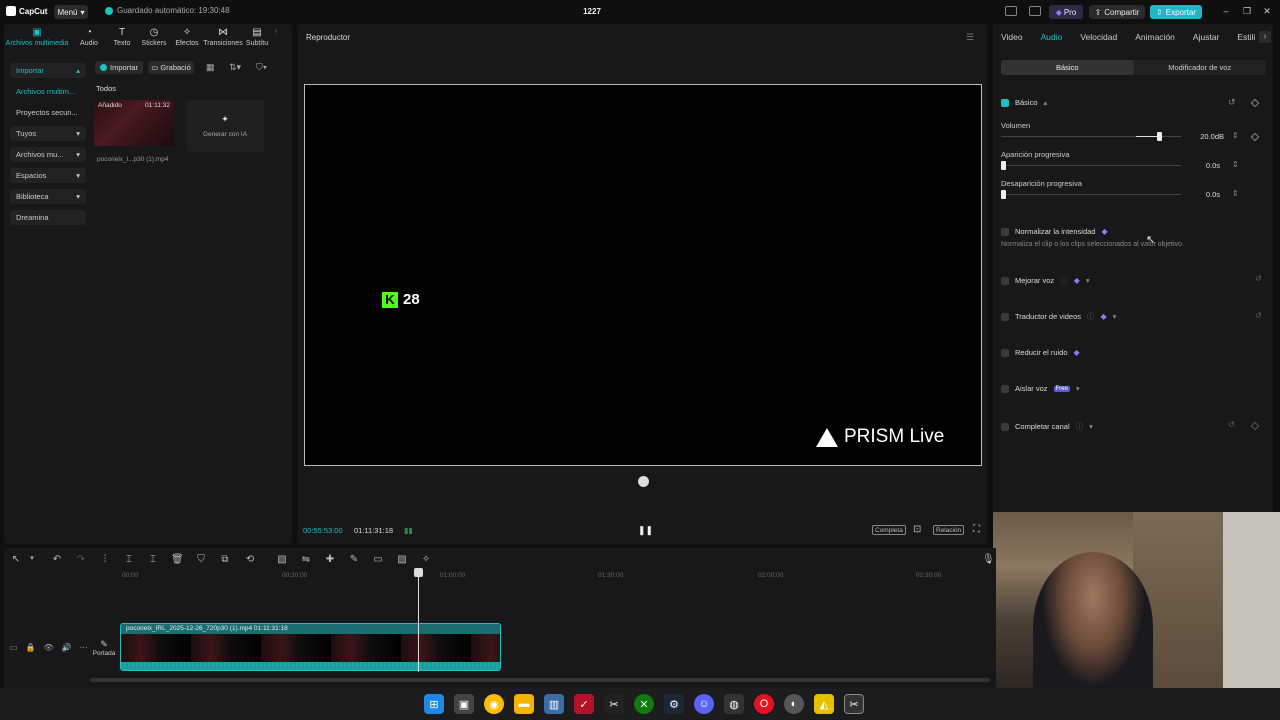 Image resolution: width=1280 pixels, height=720 pixels. I want to click on quality-selector: Completa, so click(889, 530).